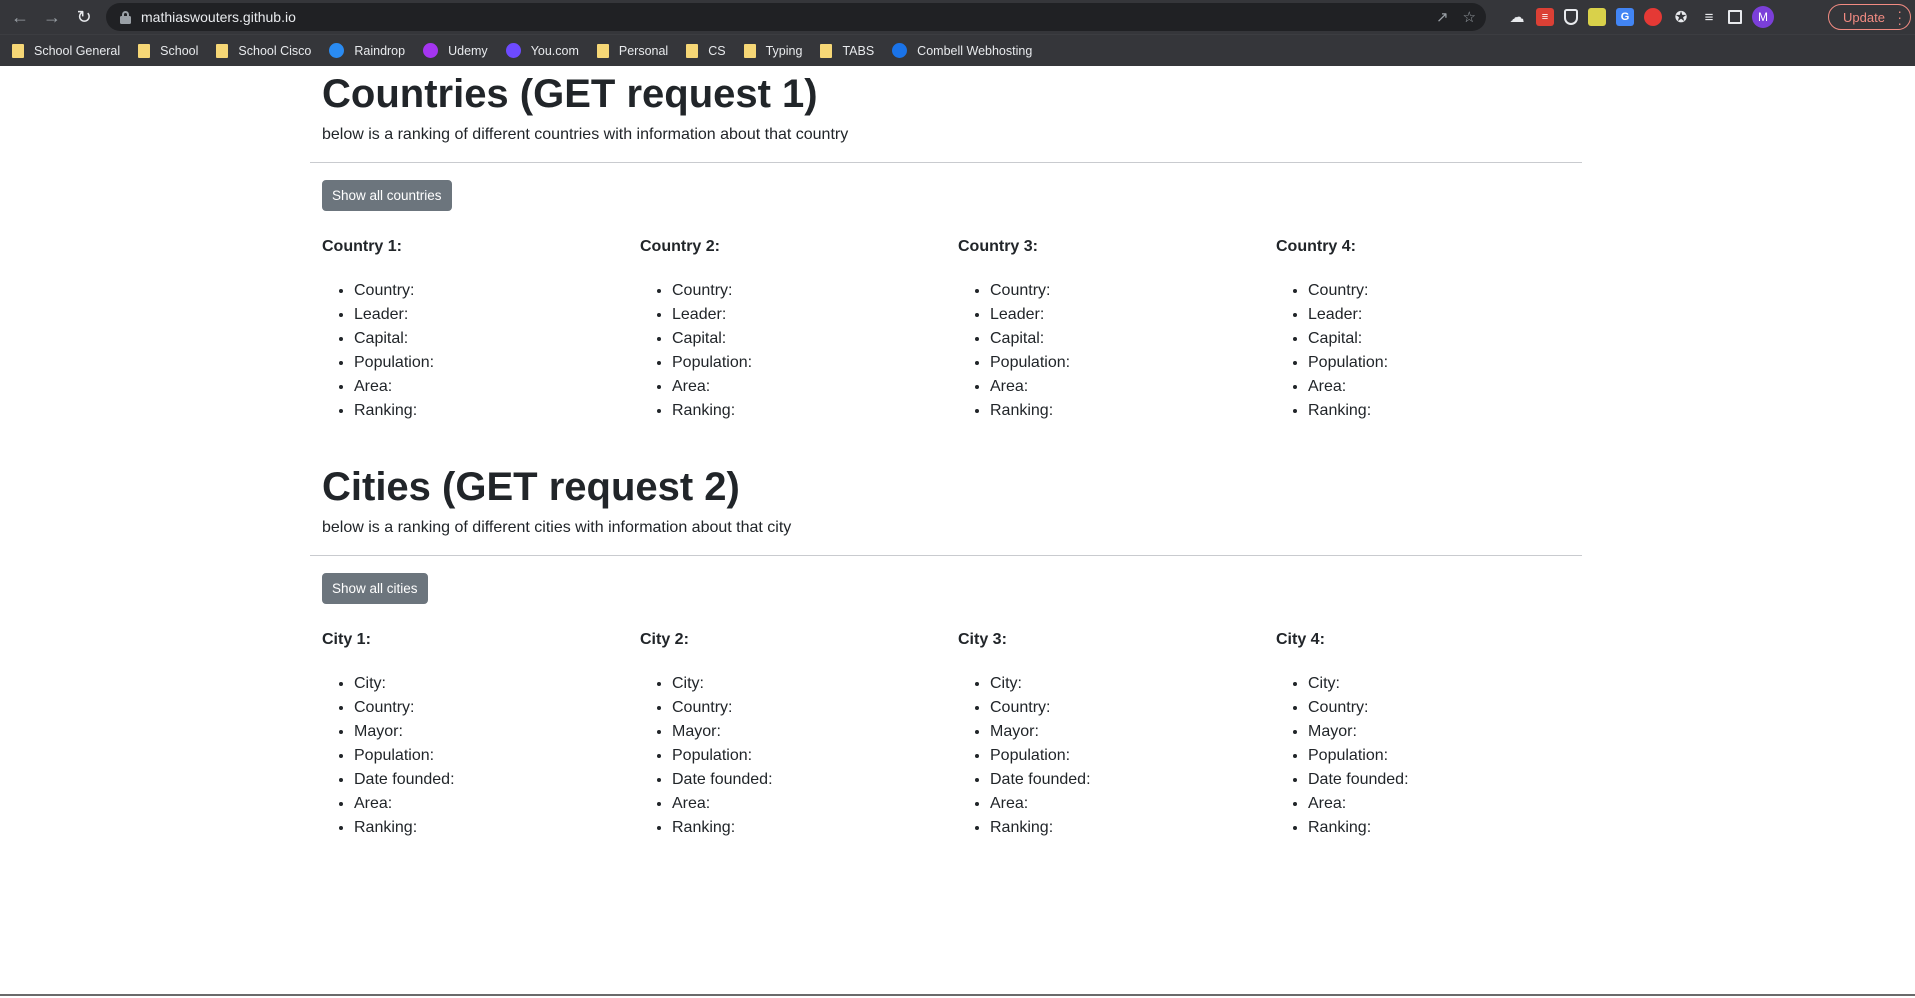 The height and width of the screenshot is (998, 1915). Describe the element at coordinates (20, 17) in the screenshot. I see `back-button: ←` at that location.